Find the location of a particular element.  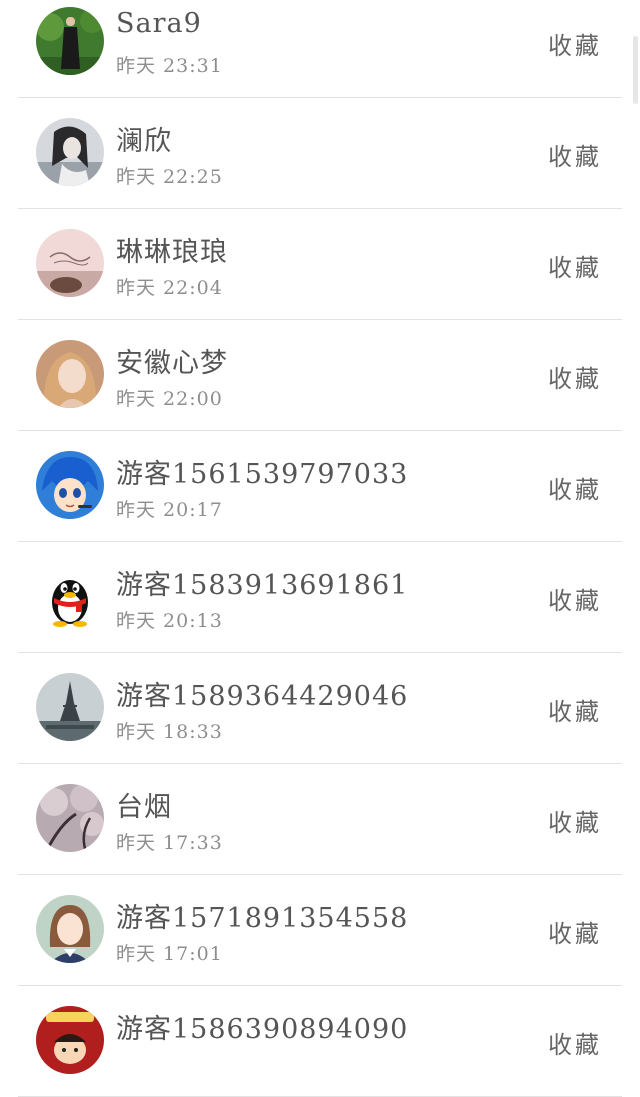

contact-time: 昨天 22:04 is located at coordinates (169, 288).